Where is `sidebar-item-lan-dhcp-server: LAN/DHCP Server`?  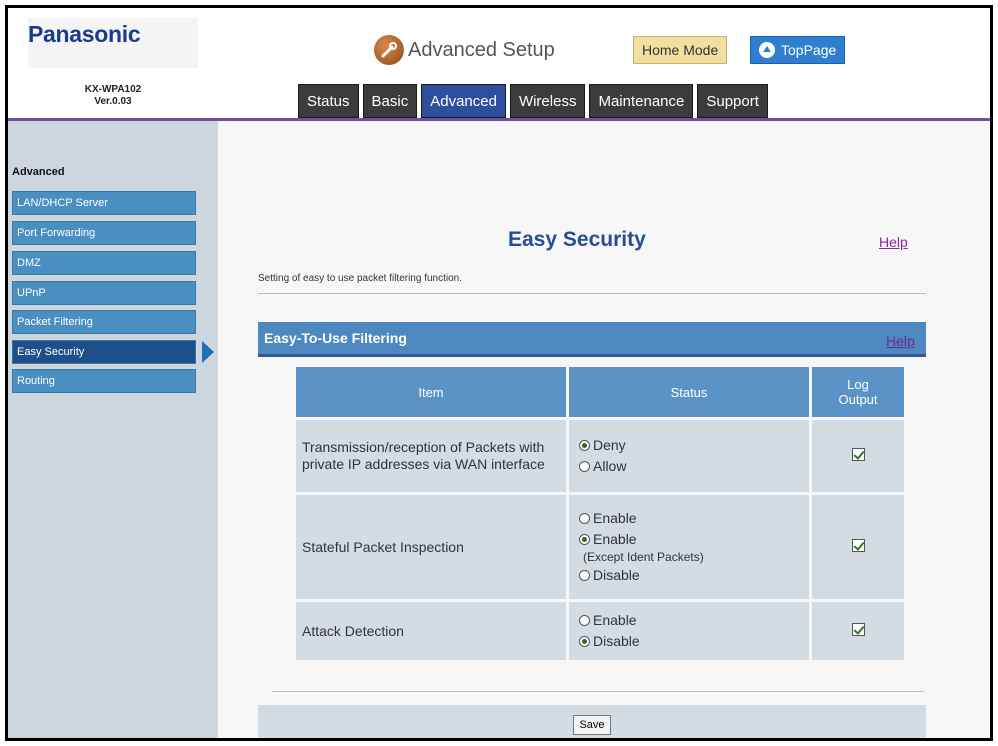
sidebar-item-lan-dhcp-server: LAN/DHCP Server is located at coordinates (104, 203).